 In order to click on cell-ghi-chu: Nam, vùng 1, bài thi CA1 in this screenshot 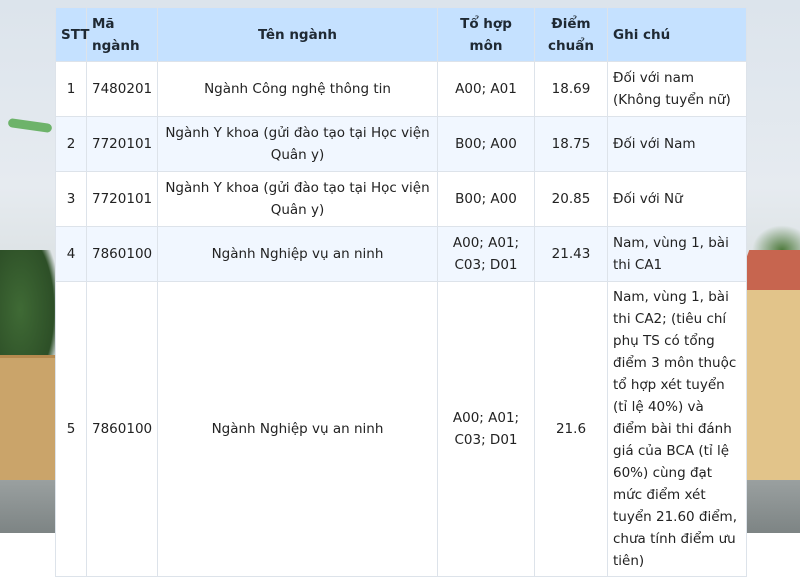, I will do `click(677, 254)`.